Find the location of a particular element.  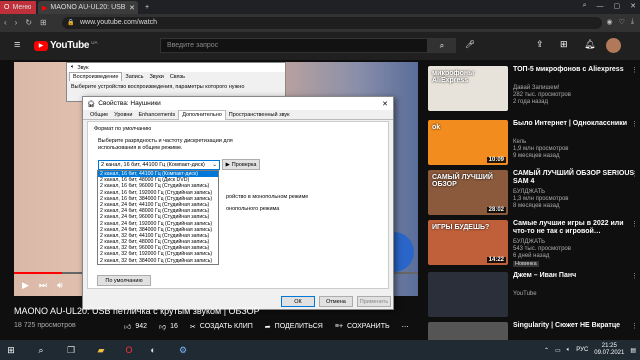

network-icon: ▭ is located at coordinates (558, 350).